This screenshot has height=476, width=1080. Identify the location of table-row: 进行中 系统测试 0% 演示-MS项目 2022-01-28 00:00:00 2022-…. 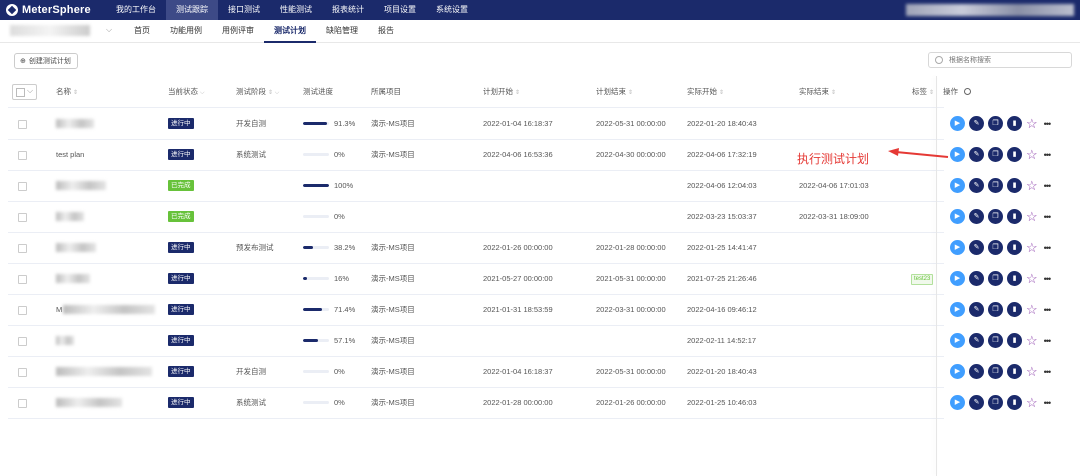
(476, 403).